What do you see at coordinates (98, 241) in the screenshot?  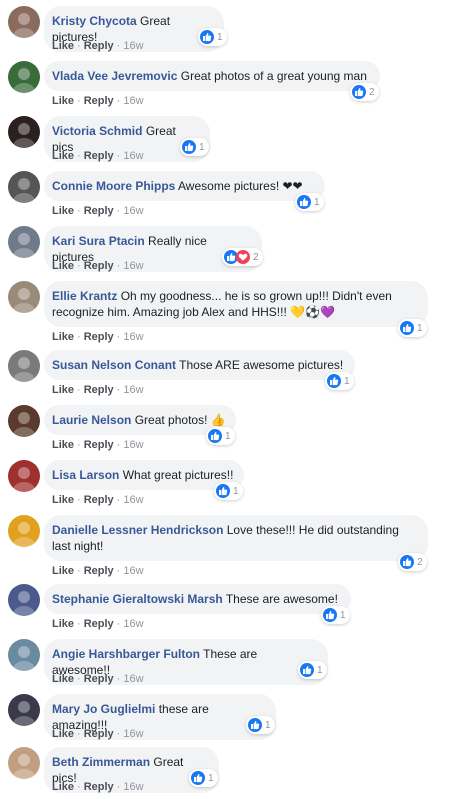 I see `comment-author-link: Kari Sura Ptacin` at bounding box center [98, 241].